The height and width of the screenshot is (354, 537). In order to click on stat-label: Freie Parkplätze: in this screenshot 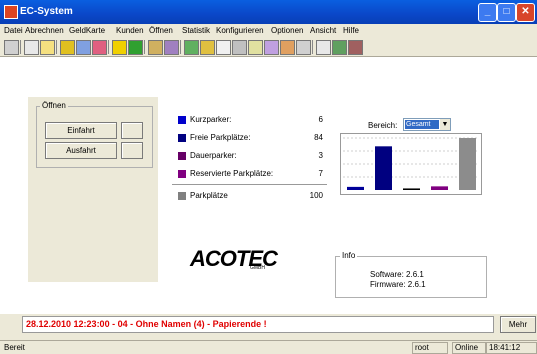, I will do `click(220, 137)`.